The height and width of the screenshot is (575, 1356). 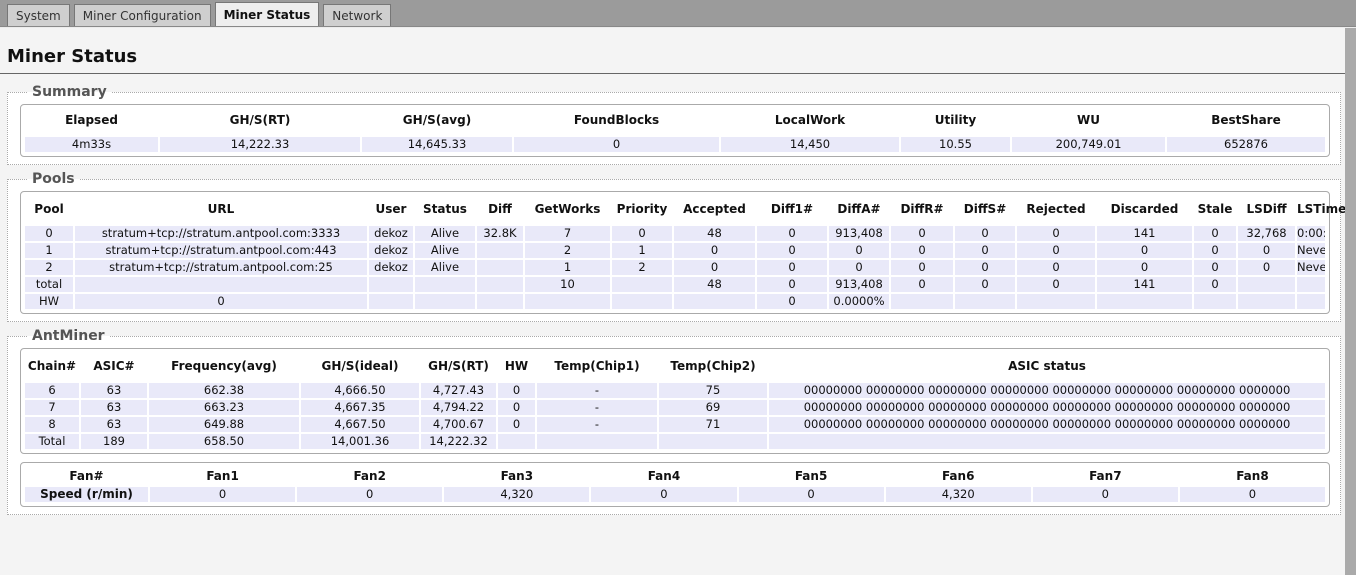 What do you see at coordinates (811, 476) in the screenshot?
I see `column-header: Fan5` at bounding box center [811, 476].